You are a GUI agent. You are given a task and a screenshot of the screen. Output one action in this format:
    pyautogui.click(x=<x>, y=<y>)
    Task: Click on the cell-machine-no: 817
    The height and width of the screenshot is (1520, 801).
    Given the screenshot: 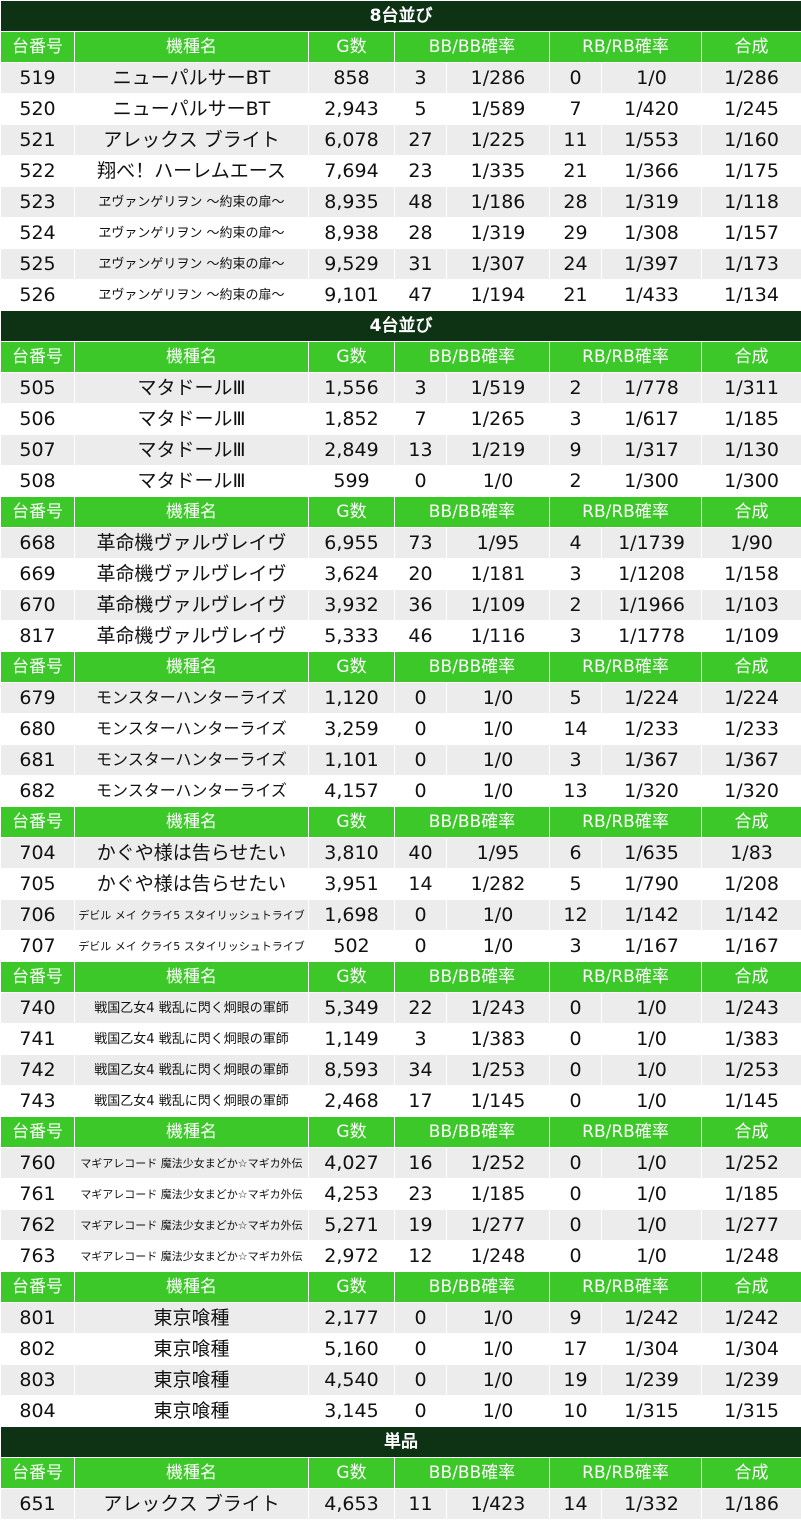 What is the action you would take?
    pyautogui.click(x=37, y=636)
    